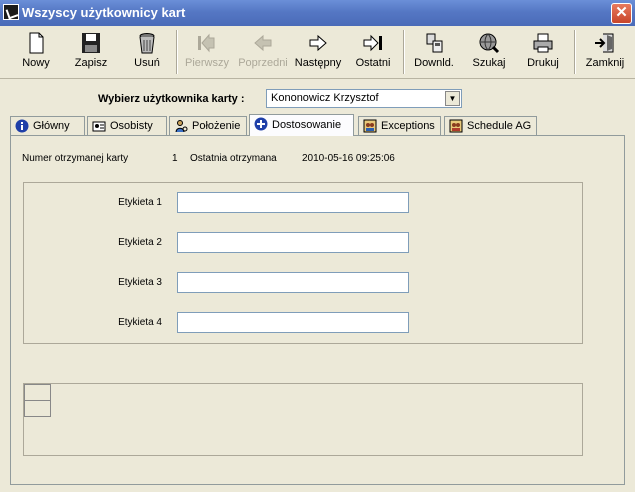  Describe the element at coordinates (452, 98) in the screenshot. I see `chevron-down-icon: ▼` at that location.